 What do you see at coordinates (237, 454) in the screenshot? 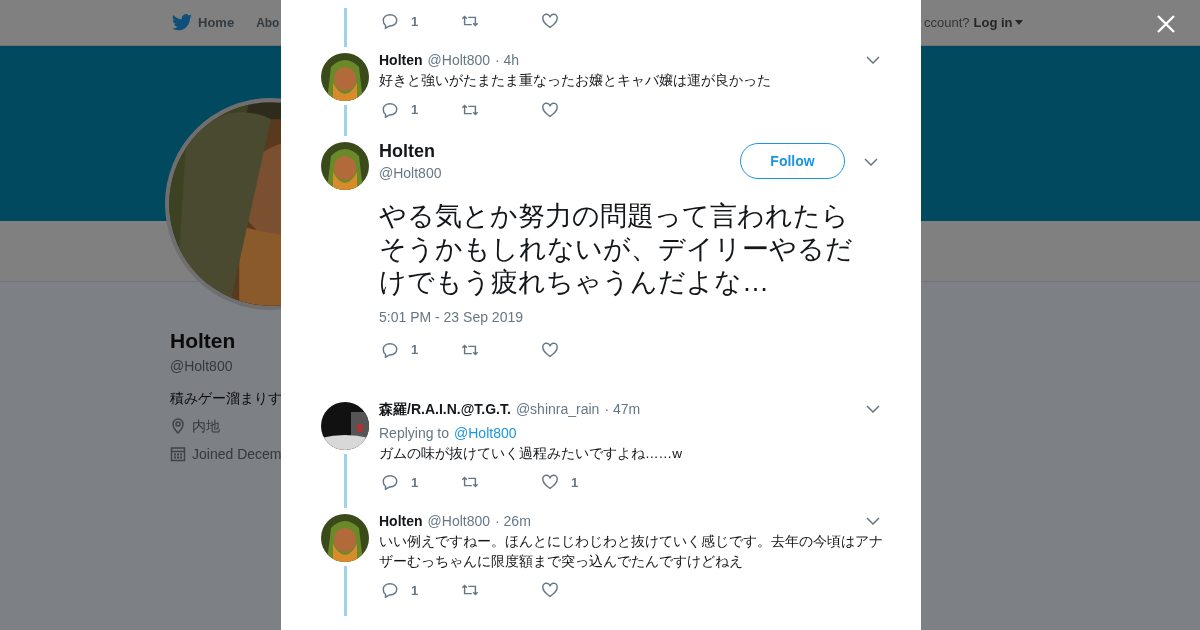
I see `profile-joined: Joined Decem` at bounding box center [237, 454].